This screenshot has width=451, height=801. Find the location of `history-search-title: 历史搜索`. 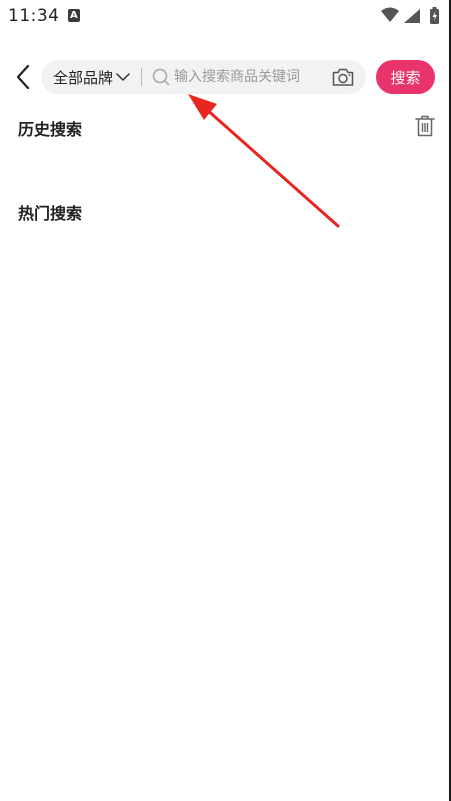

history-search-title: 历史搜索 is located at coordinates (50, 129).